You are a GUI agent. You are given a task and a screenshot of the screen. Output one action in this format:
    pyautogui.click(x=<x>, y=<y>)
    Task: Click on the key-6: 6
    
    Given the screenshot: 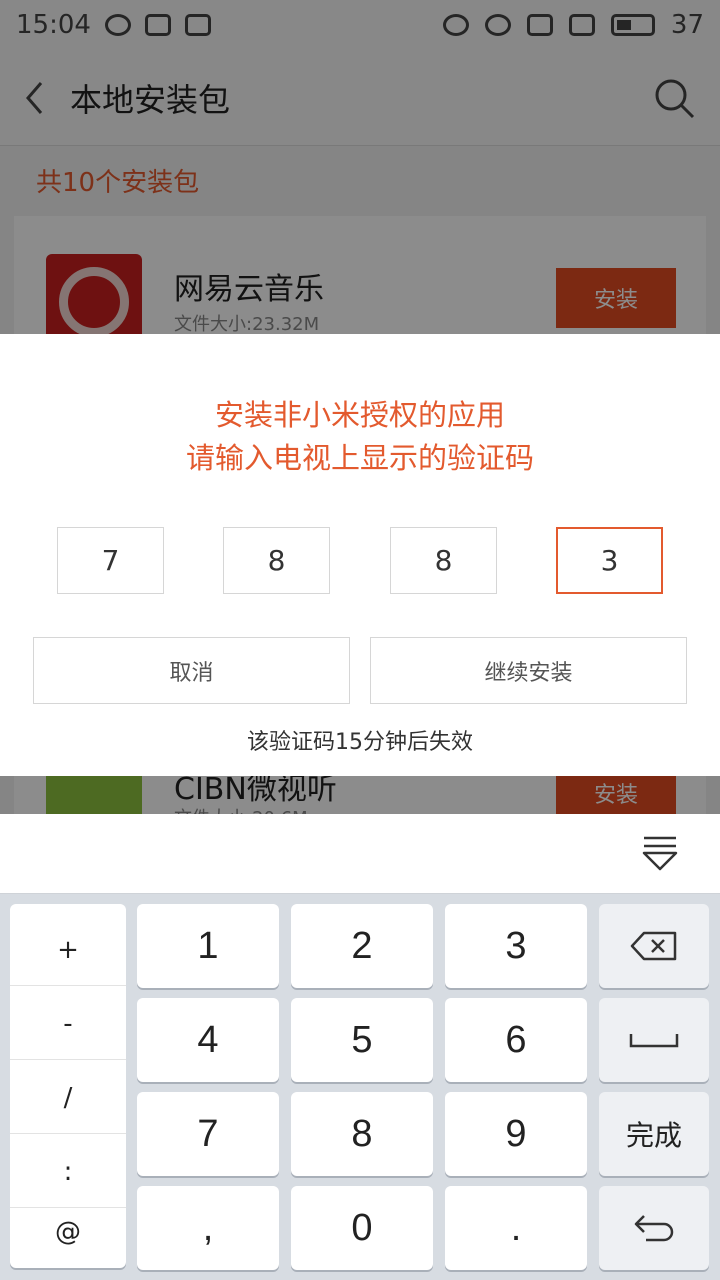 What is the action you would take?
    pyautogui.click(x=516, y=1040)
    